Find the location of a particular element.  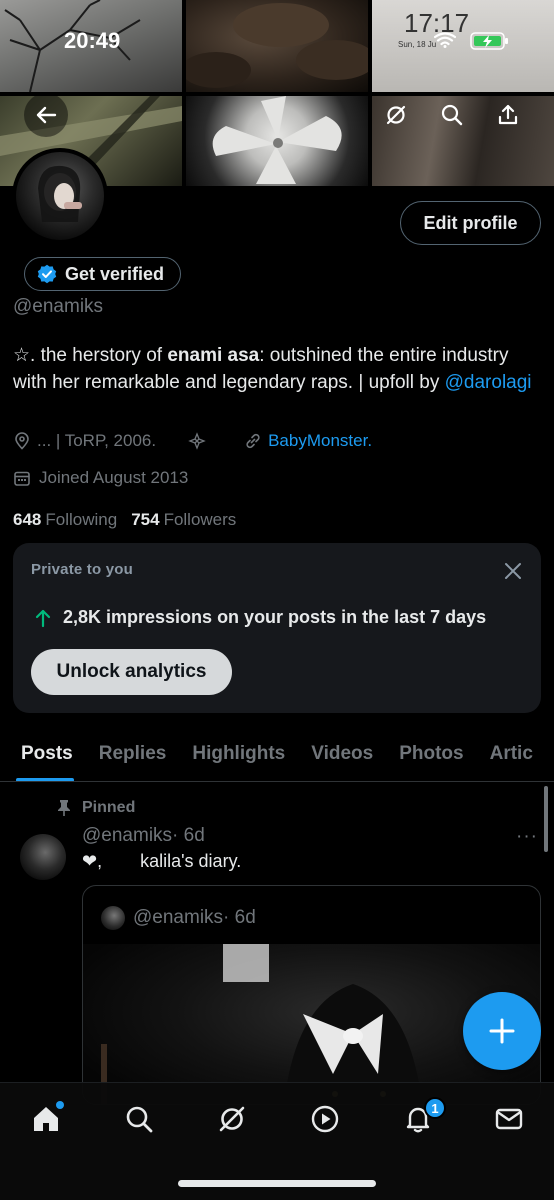

unlock-analytics-button: Unlock analytics is located at coordinates (131, 672).